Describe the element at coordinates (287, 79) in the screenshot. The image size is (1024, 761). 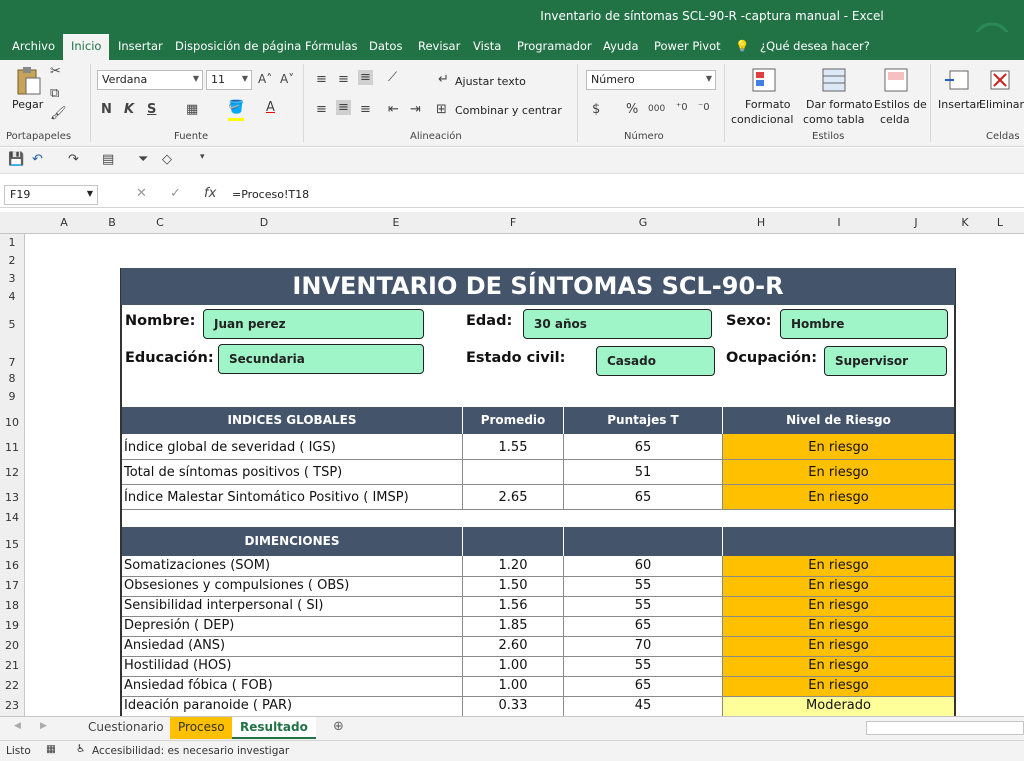
I see `shrink-font-icon: A˅` at that location.